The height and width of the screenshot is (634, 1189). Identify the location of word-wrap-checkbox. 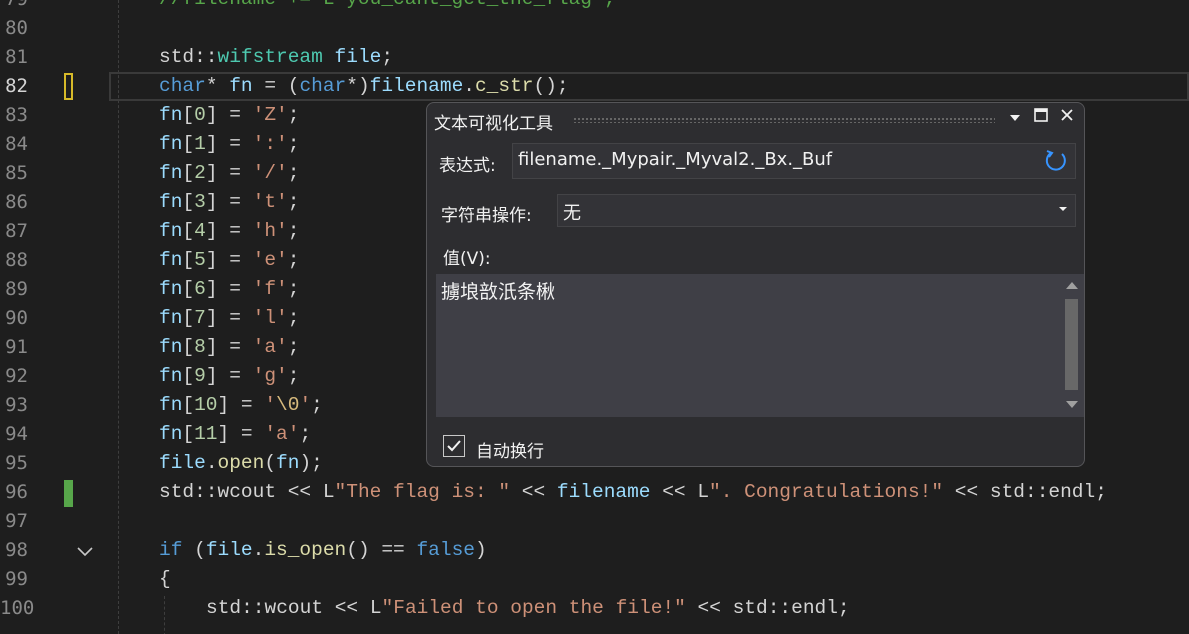
(454, 446).